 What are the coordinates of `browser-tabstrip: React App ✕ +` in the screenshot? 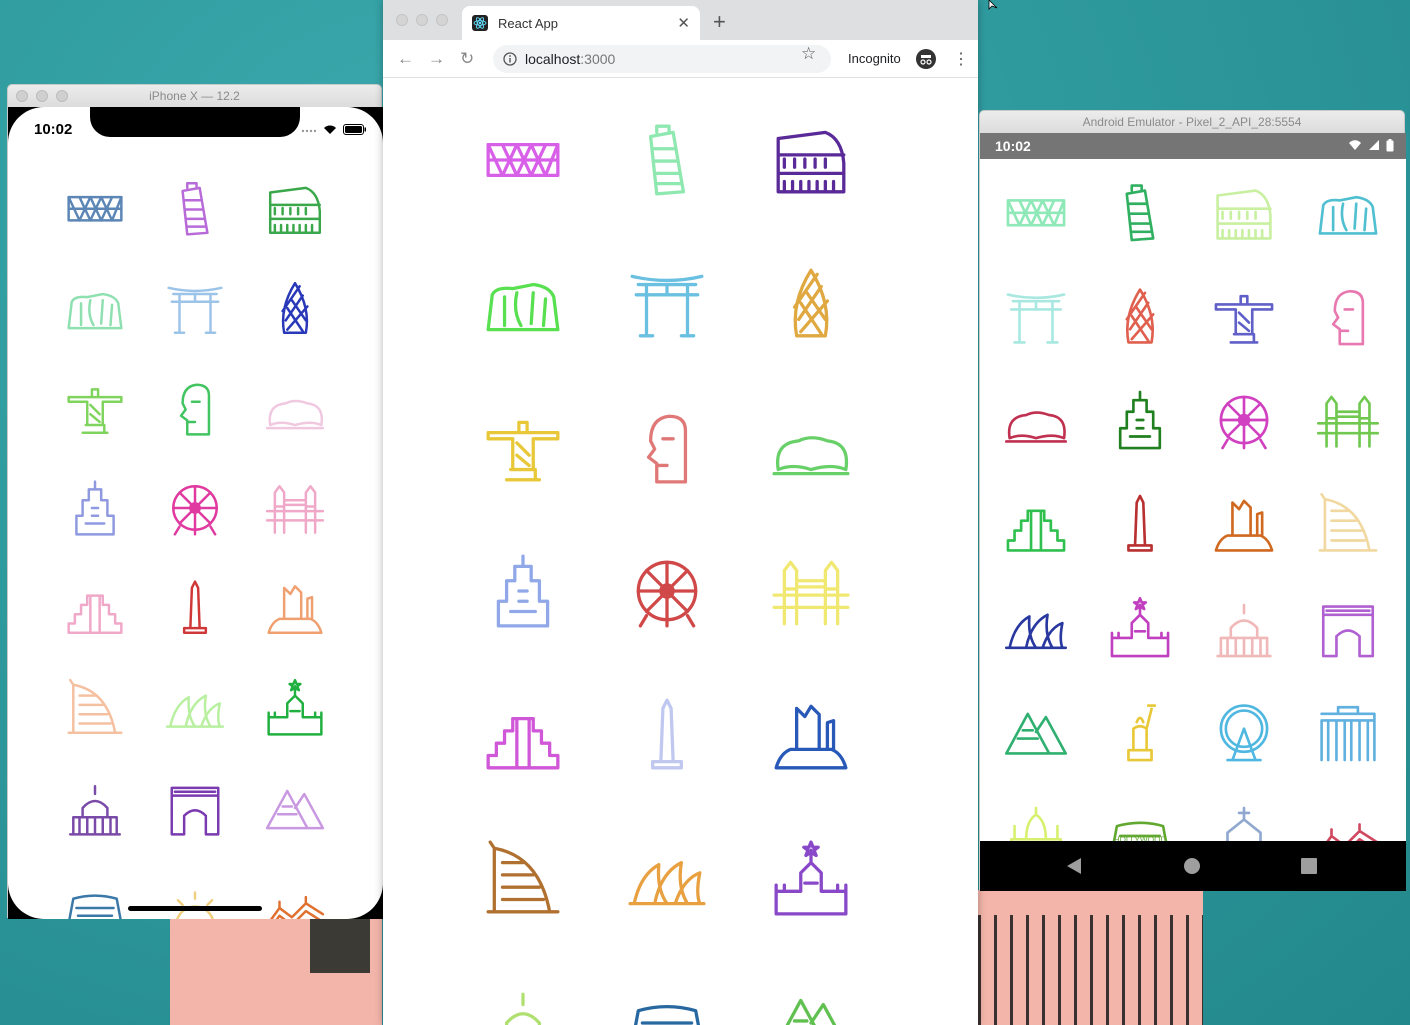 It's located at (680, 20).